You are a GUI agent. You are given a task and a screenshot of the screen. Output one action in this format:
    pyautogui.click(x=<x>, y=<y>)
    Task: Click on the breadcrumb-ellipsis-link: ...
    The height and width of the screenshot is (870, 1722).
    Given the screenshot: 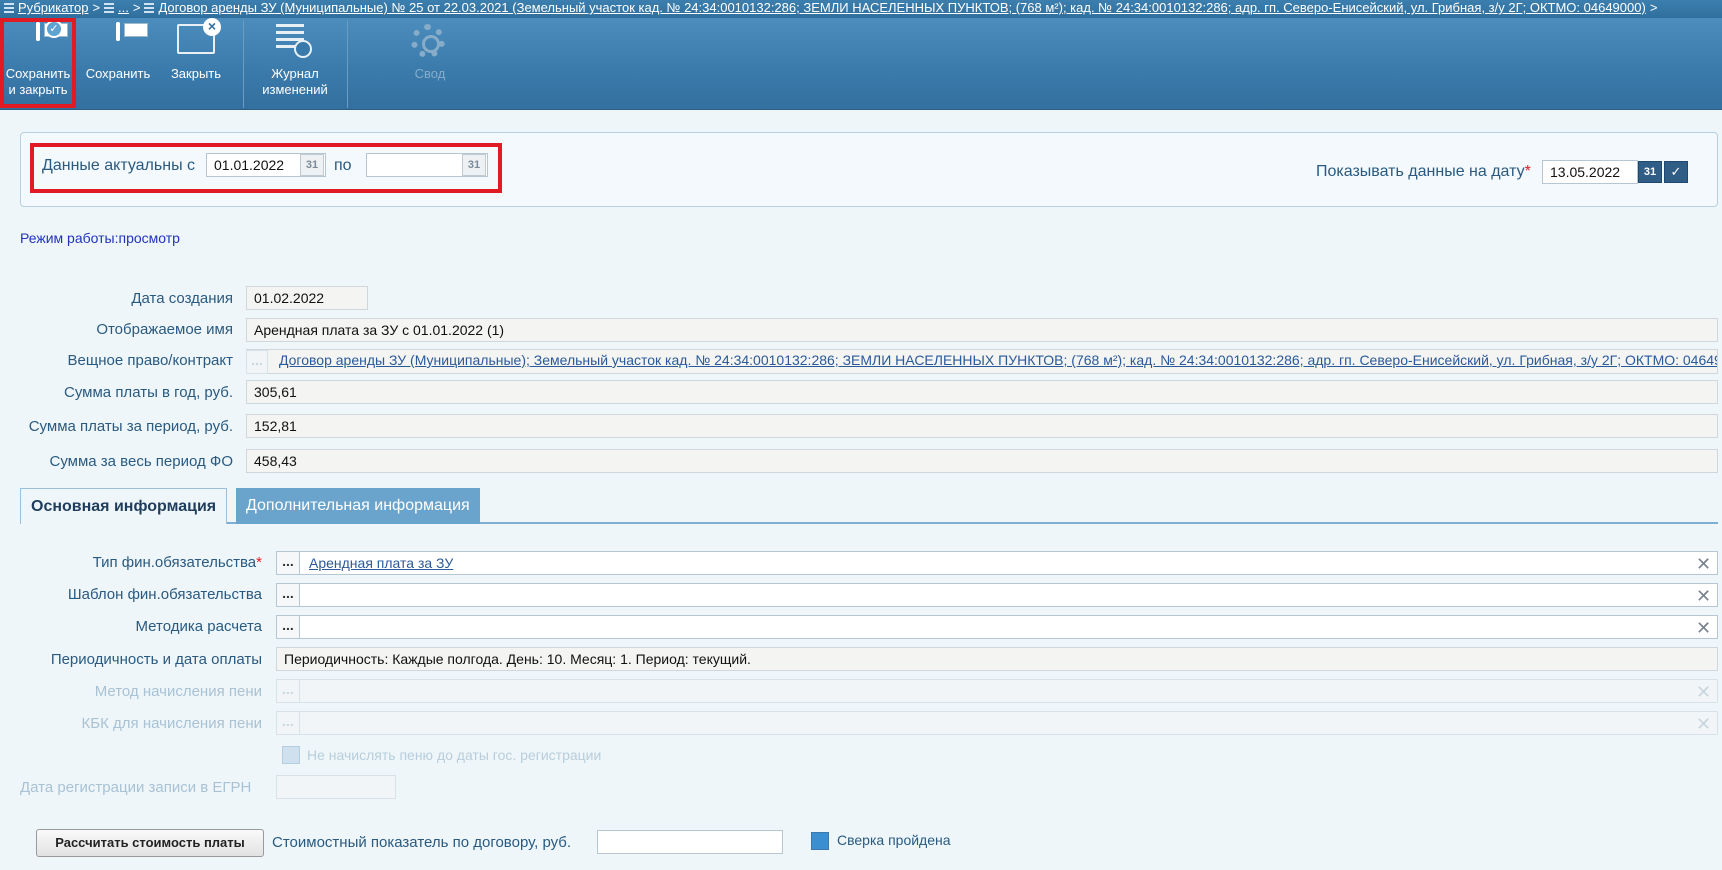 What is the action you would take?
    pyautogui.click(x=123, y=7)
    